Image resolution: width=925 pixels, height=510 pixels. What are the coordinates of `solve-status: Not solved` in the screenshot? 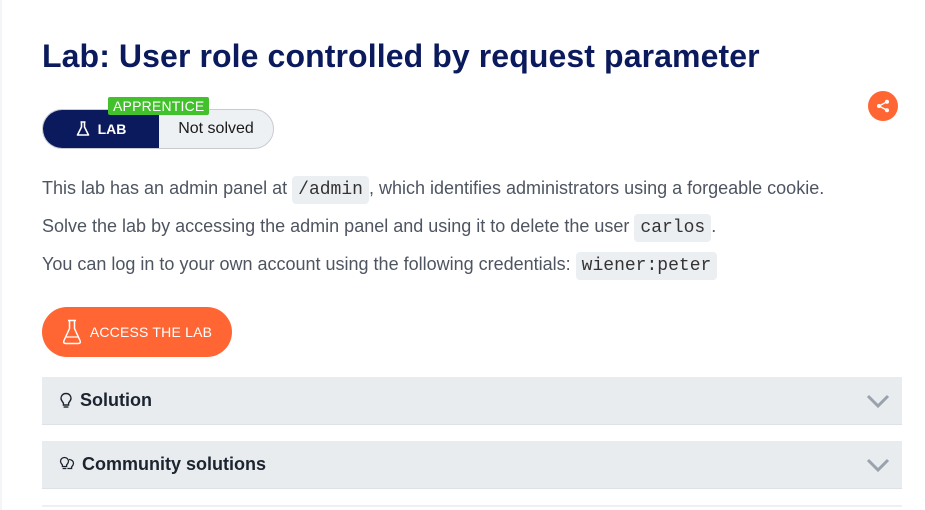 It's located at (216, 128).